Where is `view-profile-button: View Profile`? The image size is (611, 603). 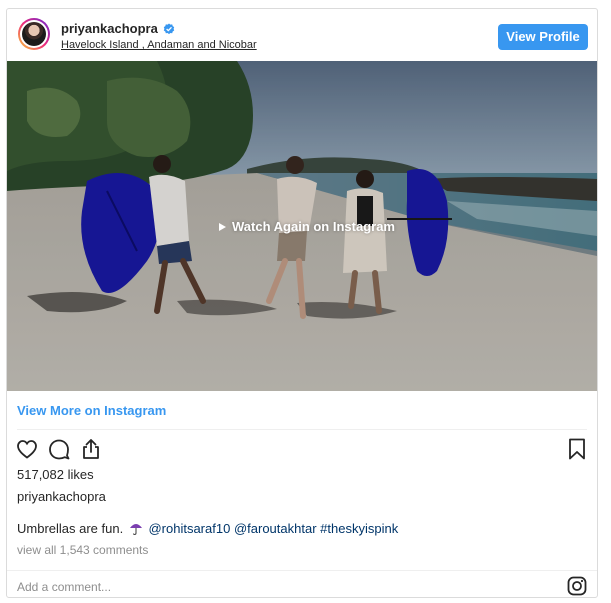 view-profile-button: View Profile is located at coordinates (543, 37).